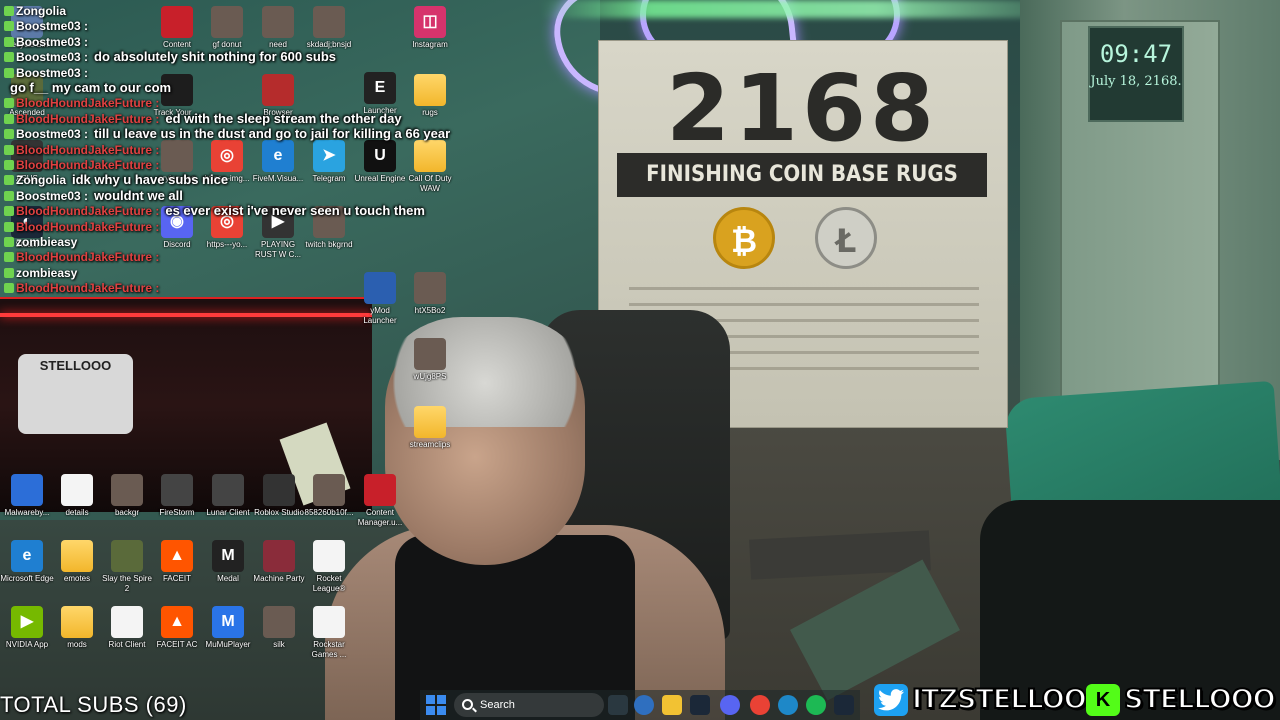  What do you see at coordinates (278, 112) in the screenshot?
I see `desktop-icon-label: Browser` at bounding box center [278, 112].